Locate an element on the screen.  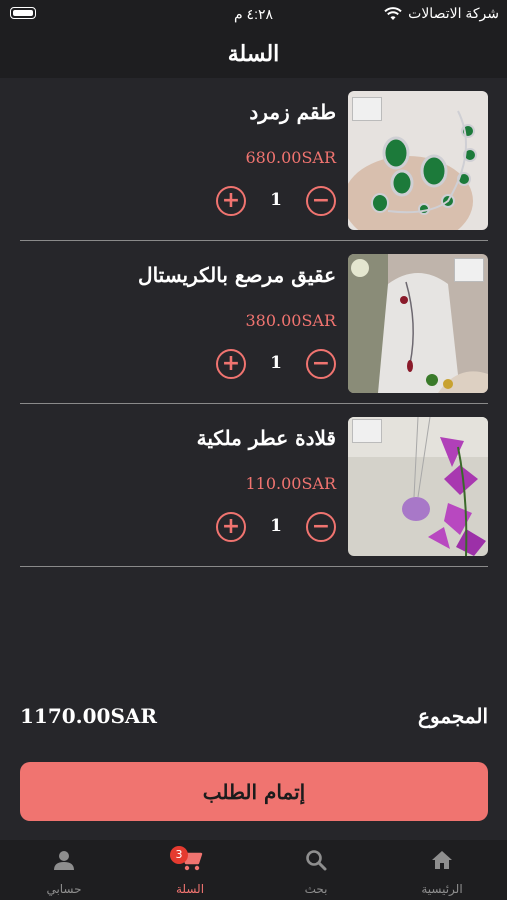
person-icon is located at coordinates (64, 860).